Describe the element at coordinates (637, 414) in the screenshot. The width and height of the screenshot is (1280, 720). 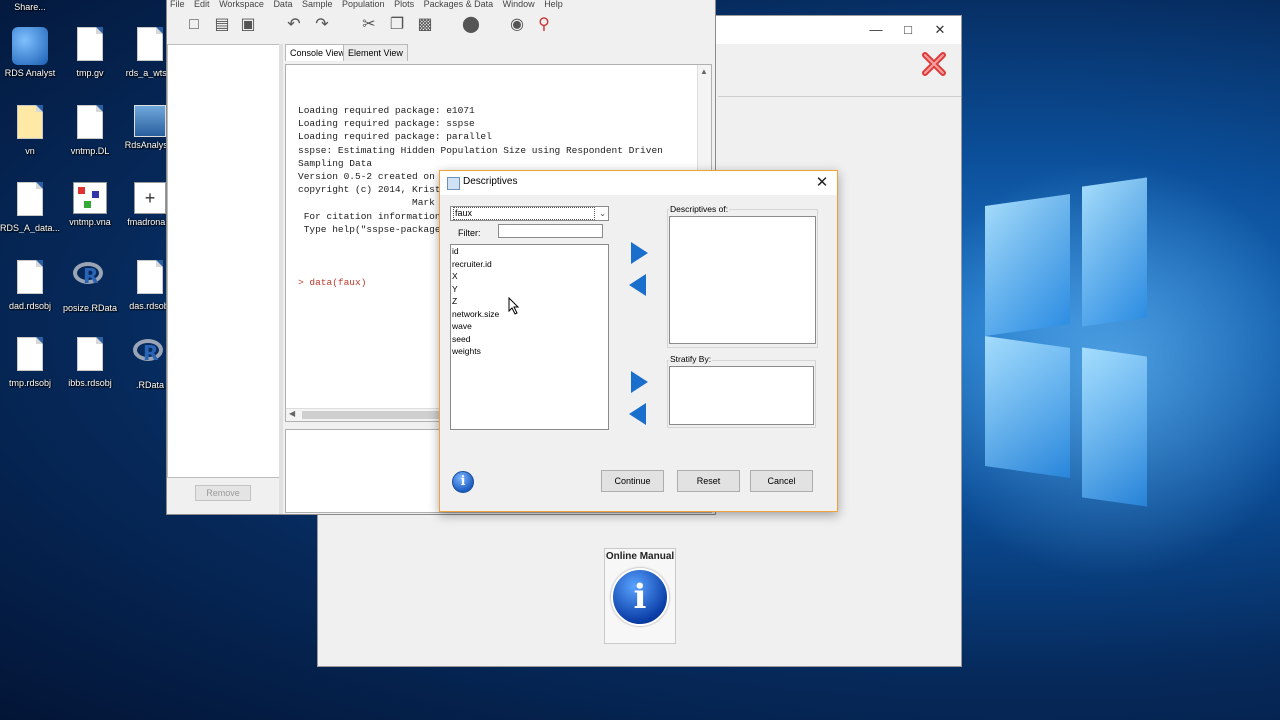
I see `remove-stratify-arrow-icon` at that location.